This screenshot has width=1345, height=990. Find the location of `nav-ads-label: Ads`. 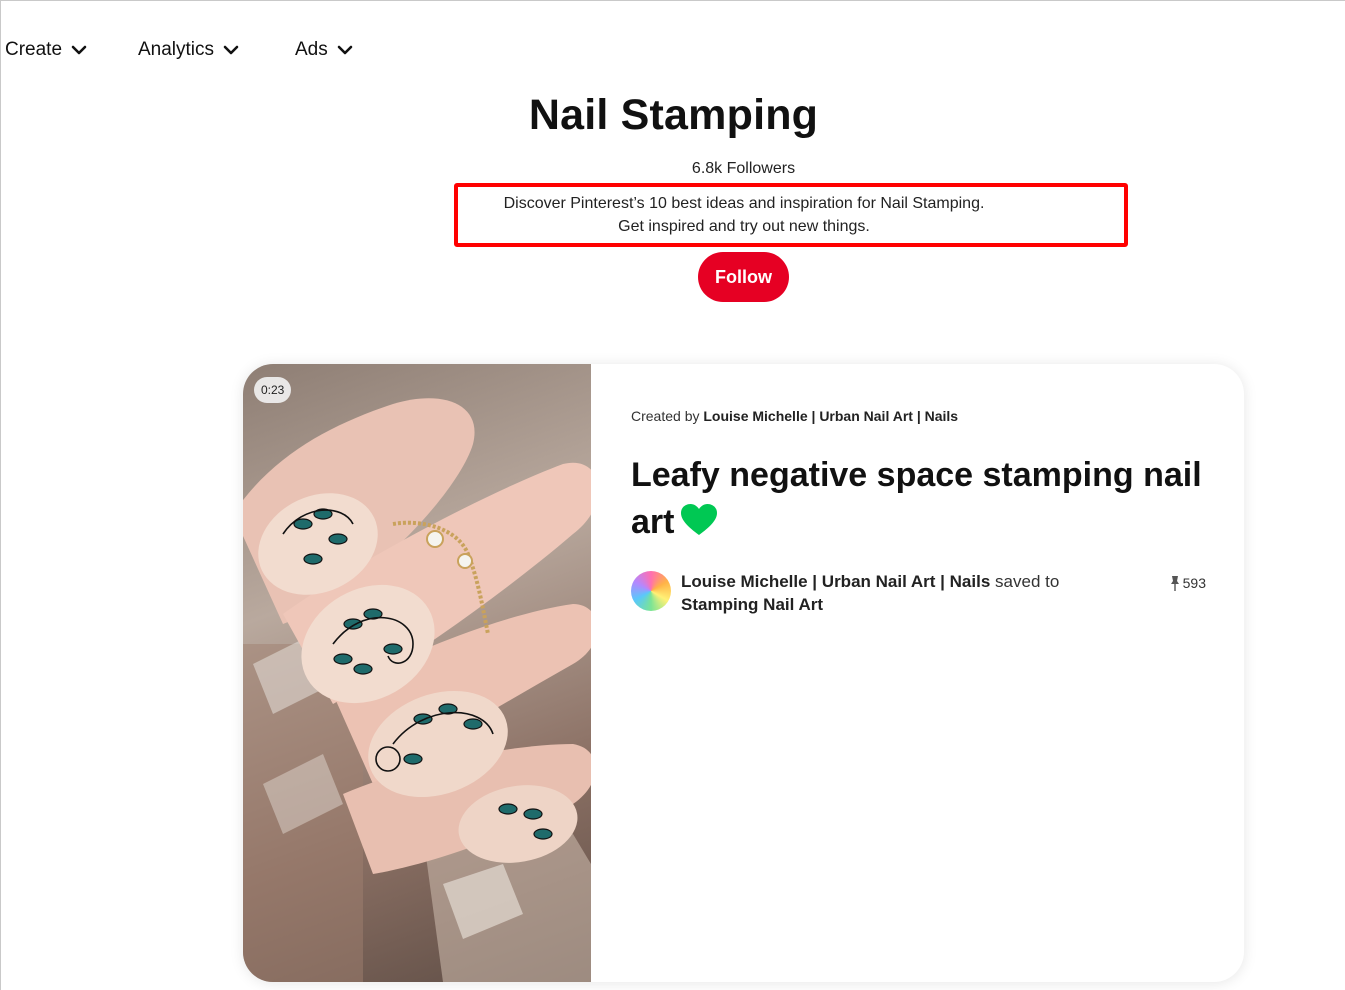

nav-ads-label: Ads is located at coordinates (311, 49).